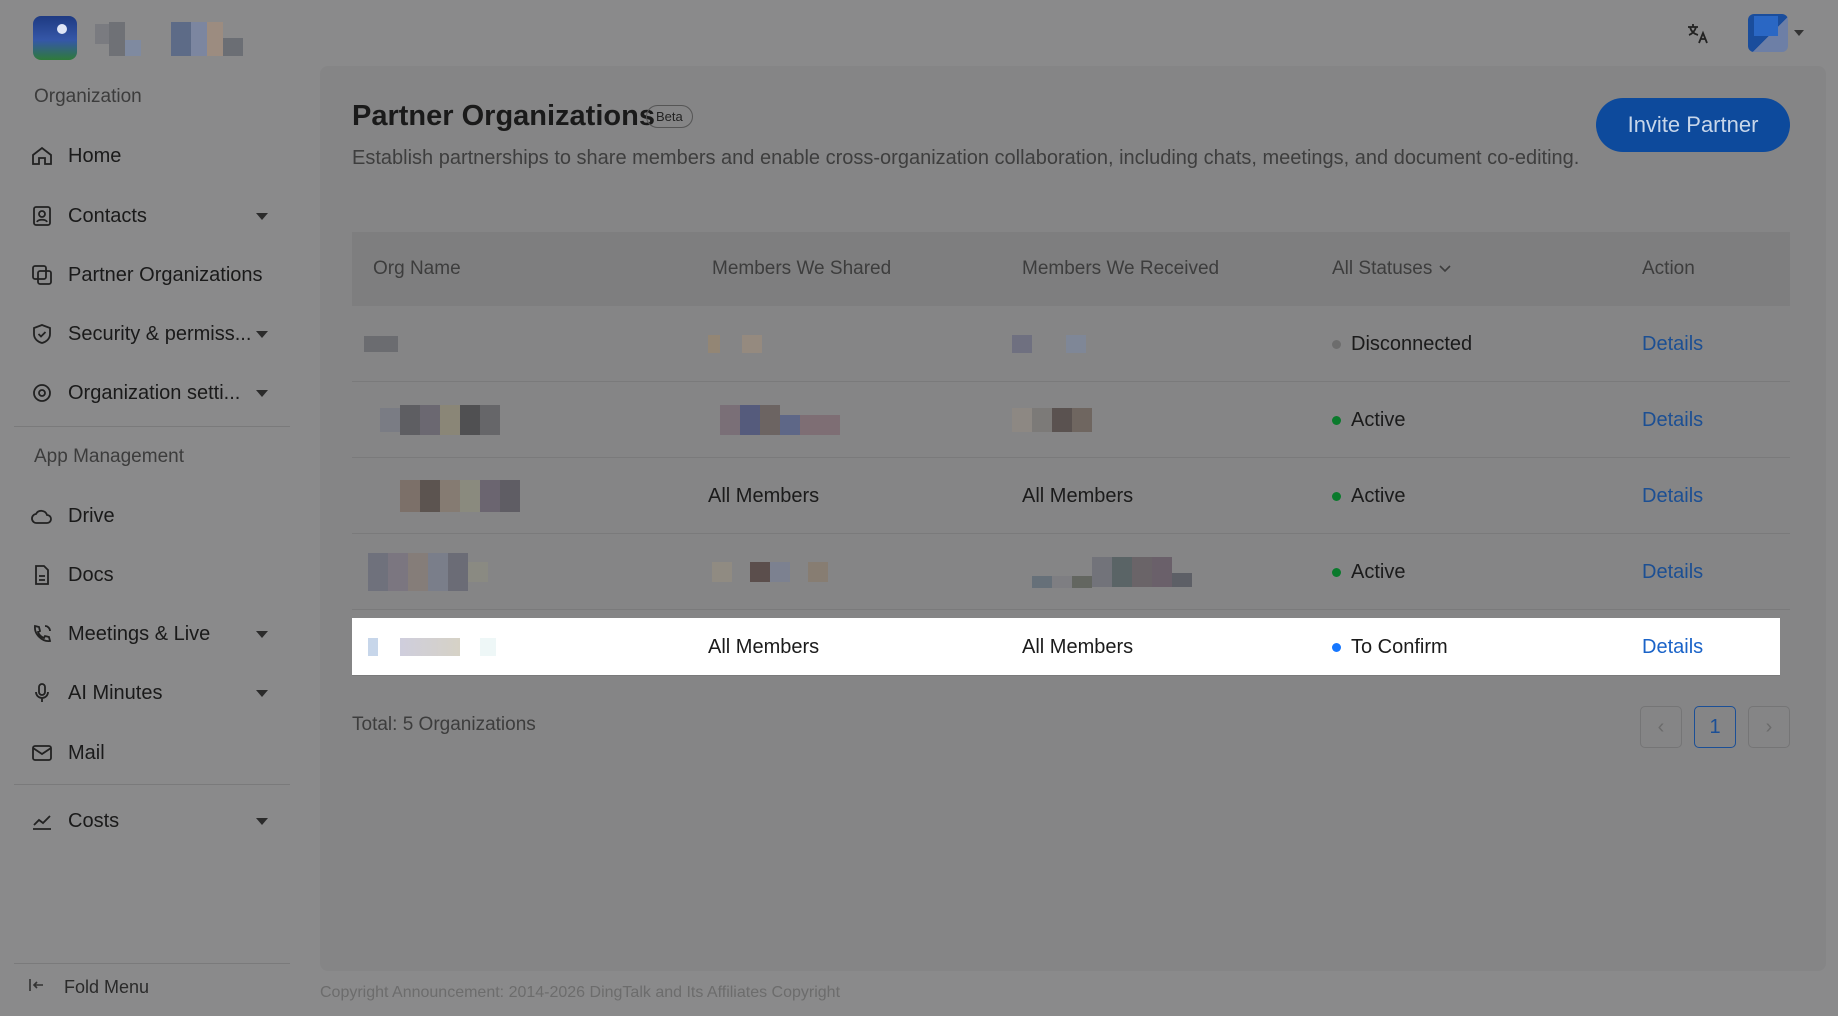 Image resolution: width=1838 pixels, height=1016 pixels. What do you see at coordinates (55, 38) in the screenshot?
I see `organization-logo` at bounding box center [55, 38].